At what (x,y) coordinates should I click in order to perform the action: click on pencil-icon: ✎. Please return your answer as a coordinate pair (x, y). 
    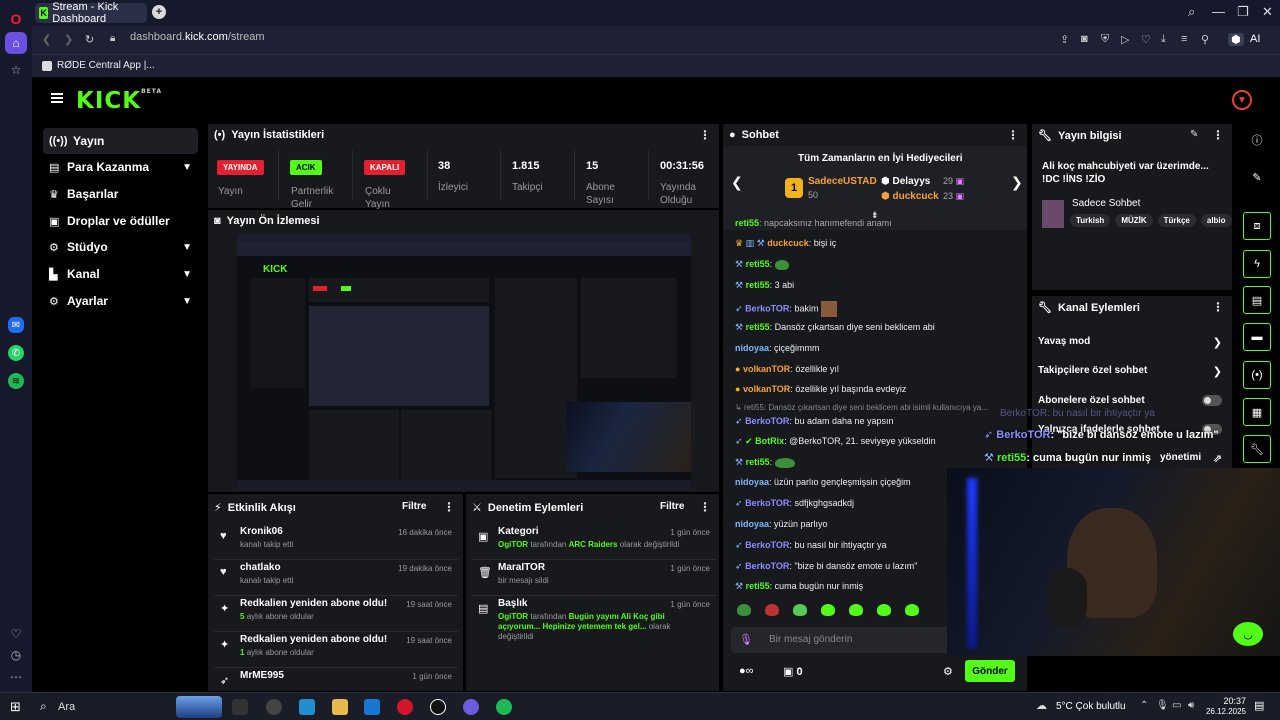
    Looking at the image, I should click on (1257, 177).